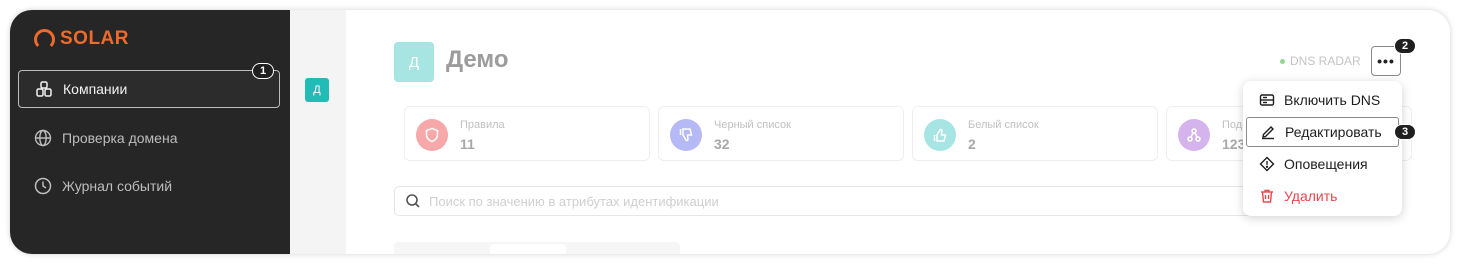  What do you see at coordinates (1386, 61) in the screenshot?
I see `more-dots-icon: •••` at bounding box center [1386, 61].